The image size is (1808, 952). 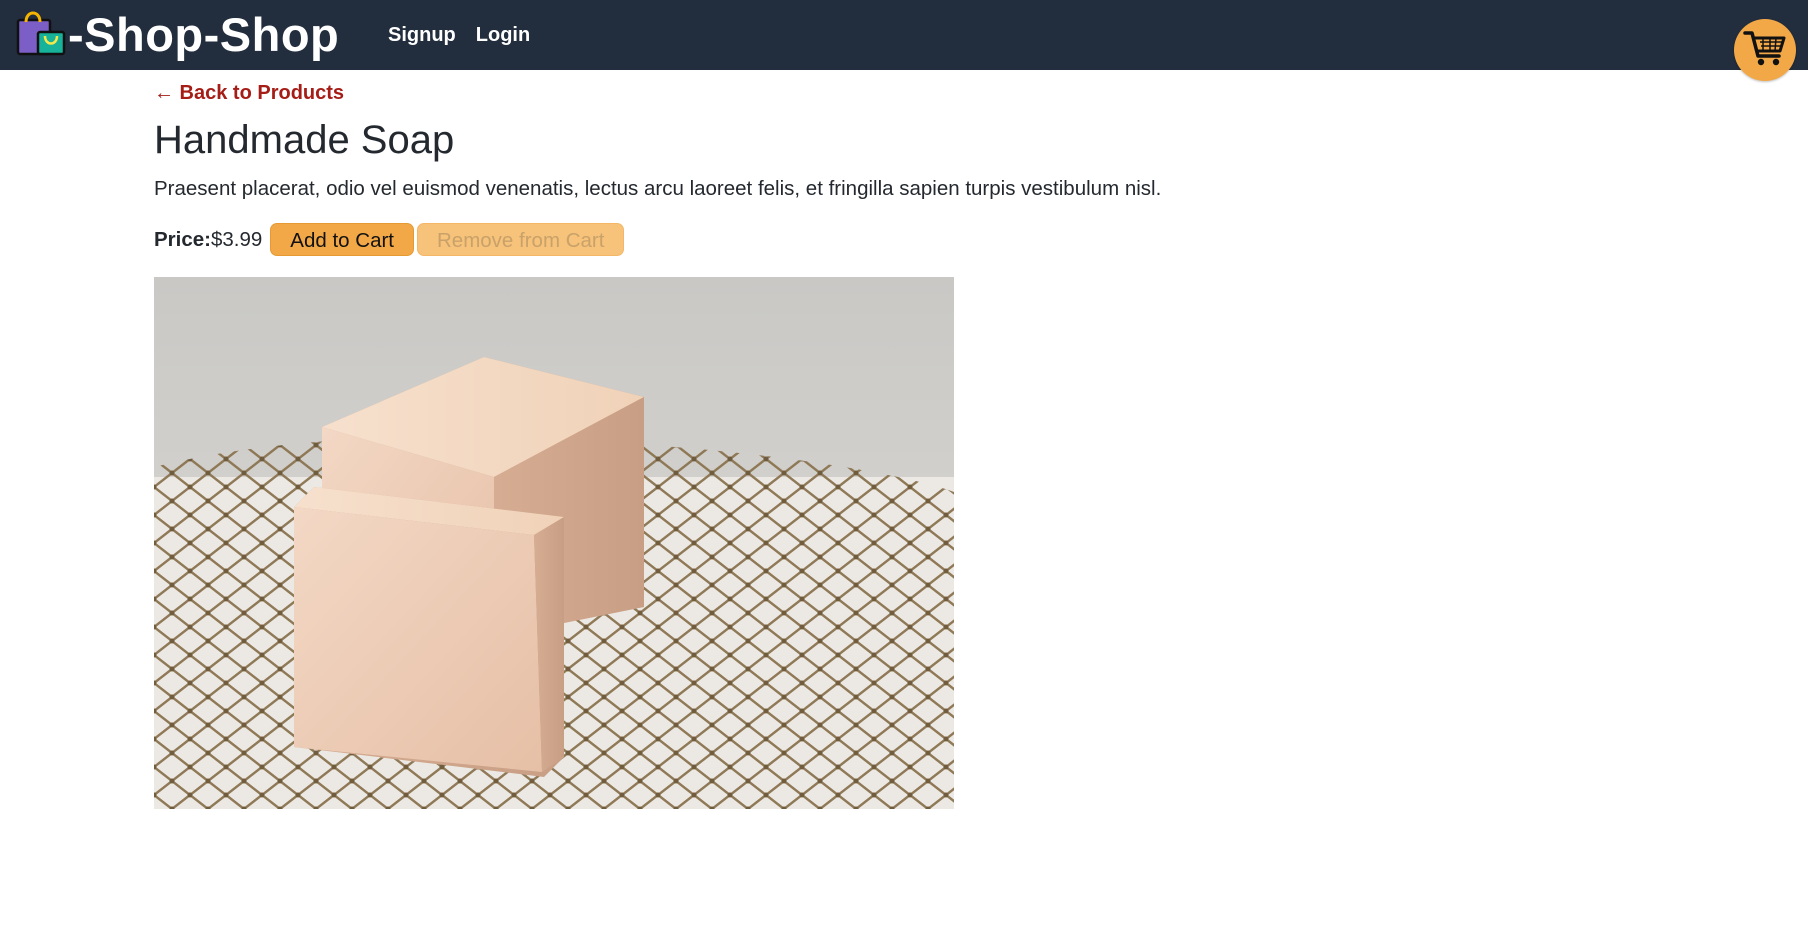 I want to click on shopping-cart-icon, so click(x=1765, y=50).